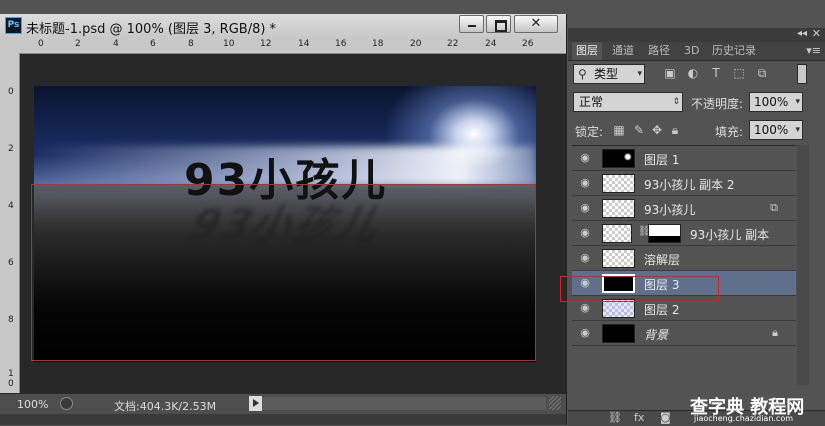 This screenshot has height=426, width=825. Describe the element at coordinates (623, 51) in the screenshot. I see `tab-channels: 通道` at that location.